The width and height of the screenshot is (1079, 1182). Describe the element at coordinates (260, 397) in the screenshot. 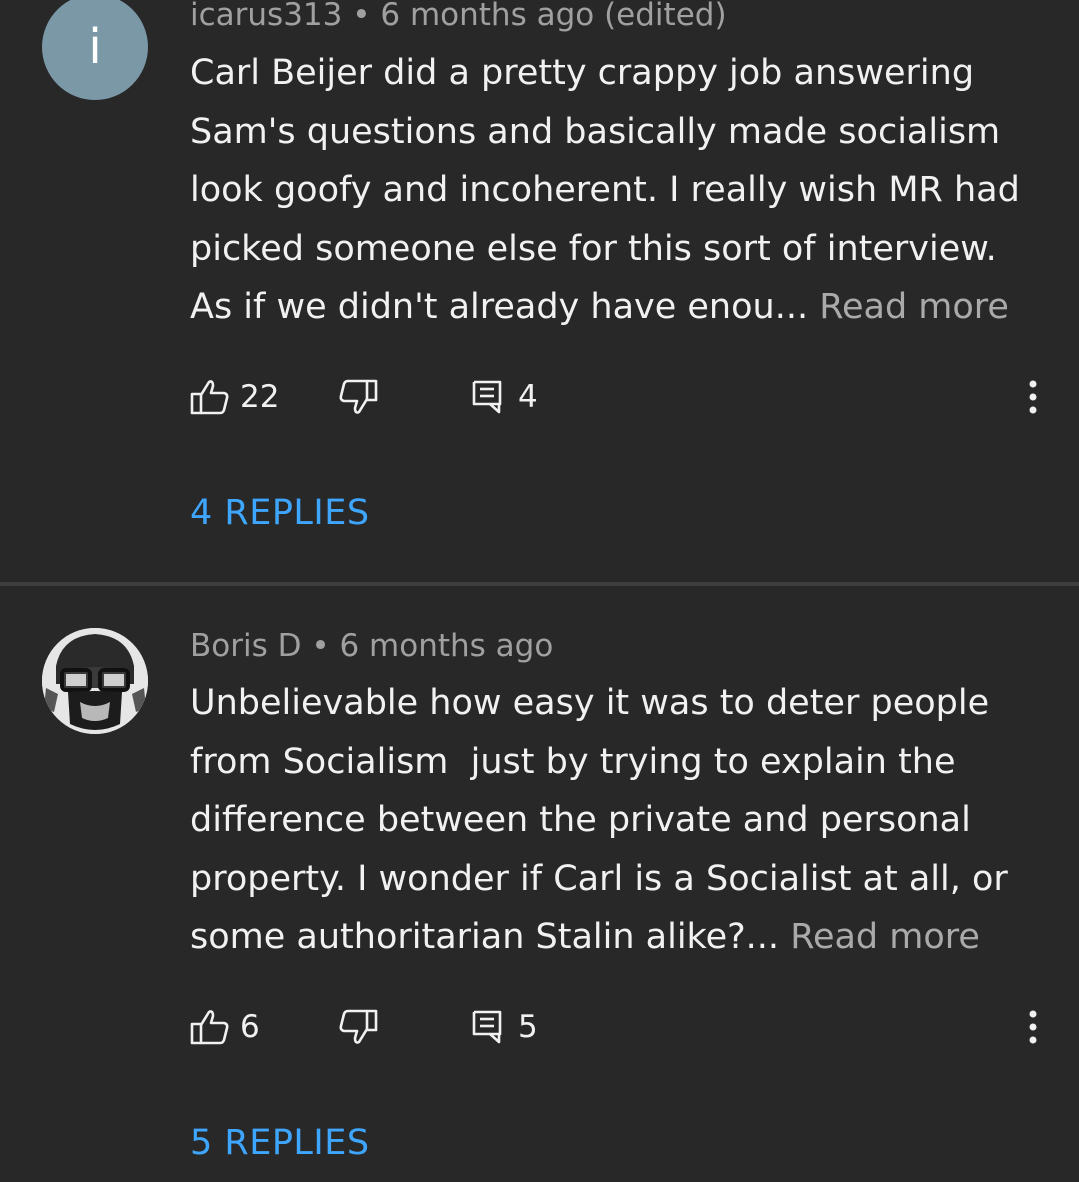

I see `like-count: 22` at that location.